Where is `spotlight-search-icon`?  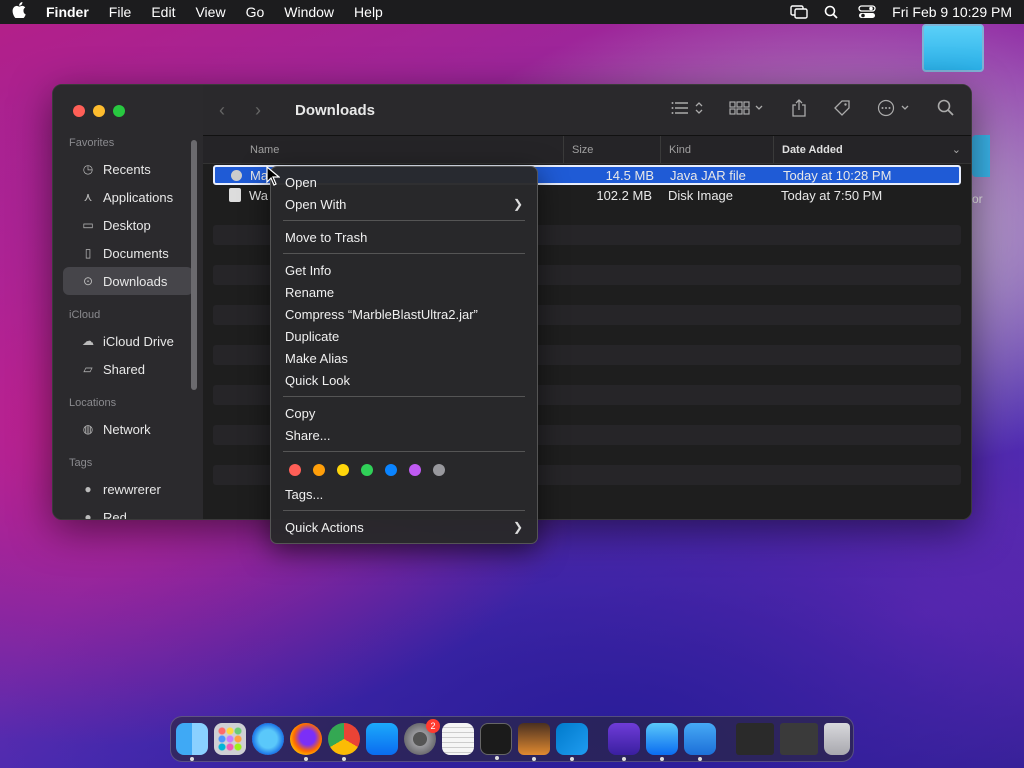 spotlight-search-icon is located at coordinates (833, 12).